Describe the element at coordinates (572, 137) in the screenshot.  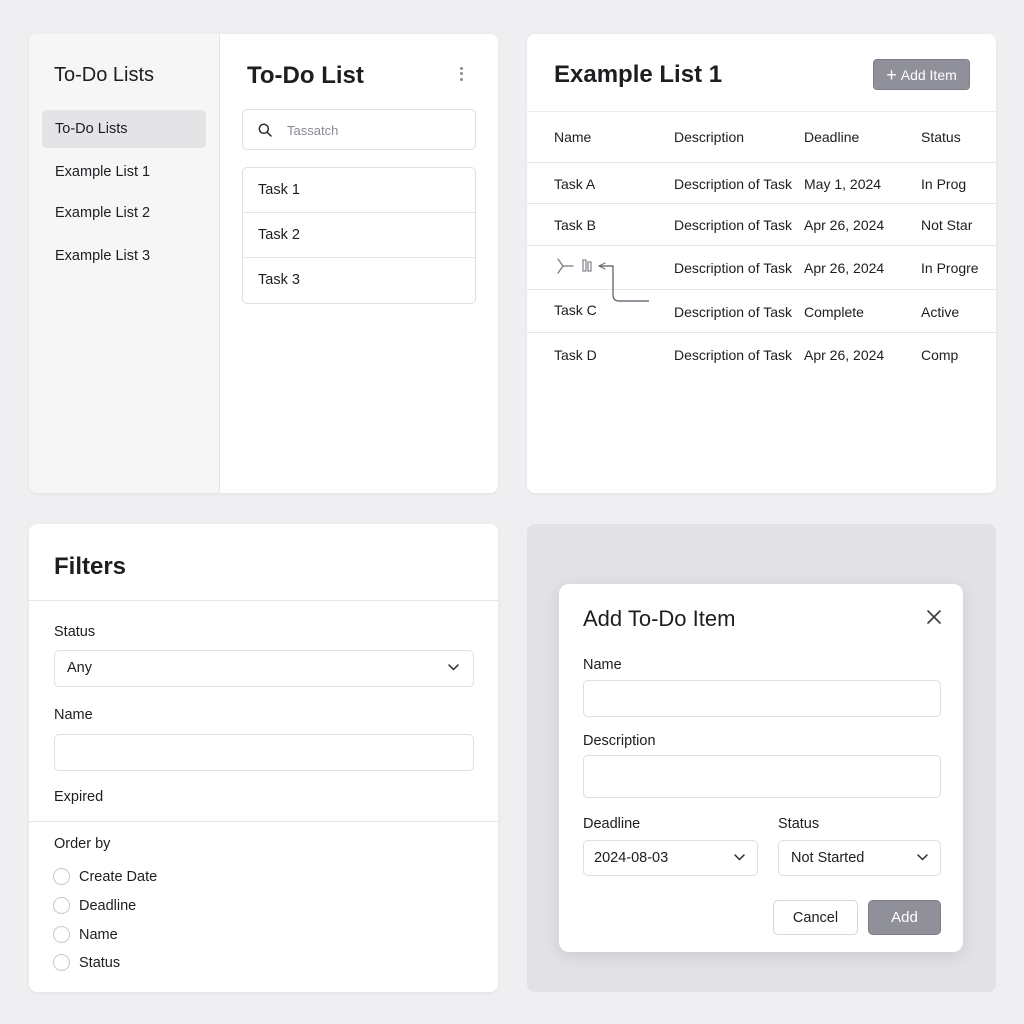
I see `column-header-name: Name` at that location.